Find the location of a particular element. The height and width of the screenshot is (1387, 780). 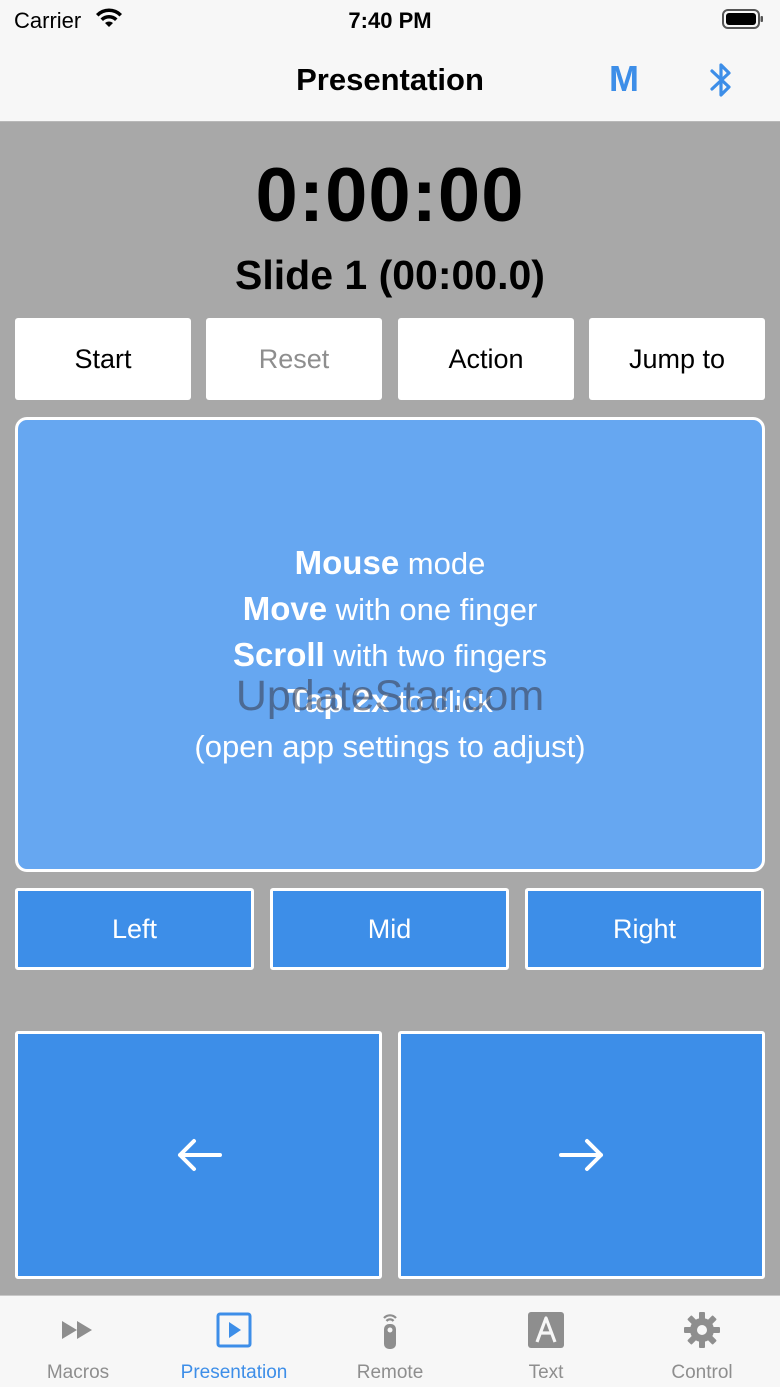

tab-text: Text is located at coordinates (546, 1341).